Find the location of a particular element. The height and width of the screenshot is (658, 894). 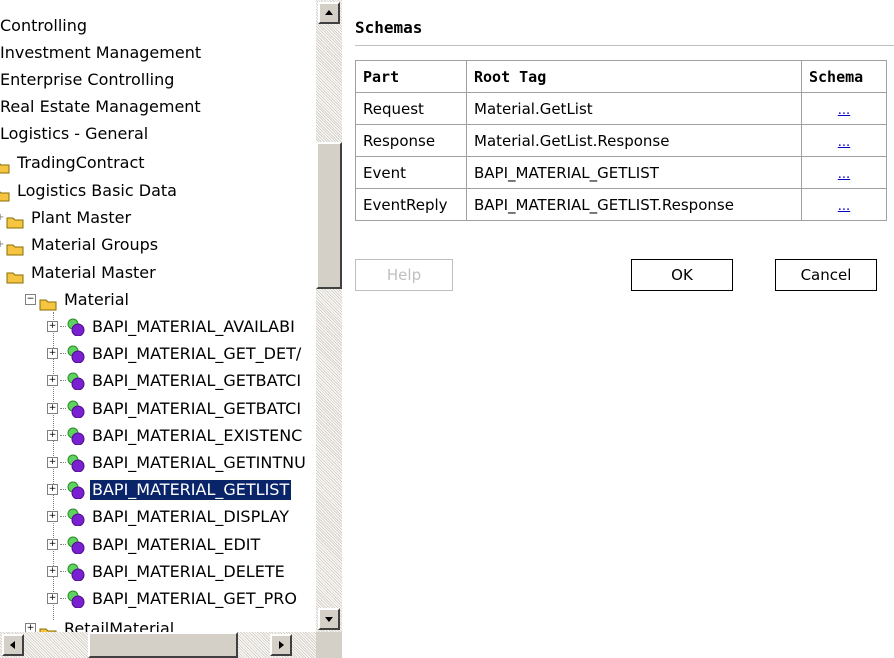

tree-item-label: BAPI_MATERIAL_GET_DET/ is located at coordinates (197, 353).